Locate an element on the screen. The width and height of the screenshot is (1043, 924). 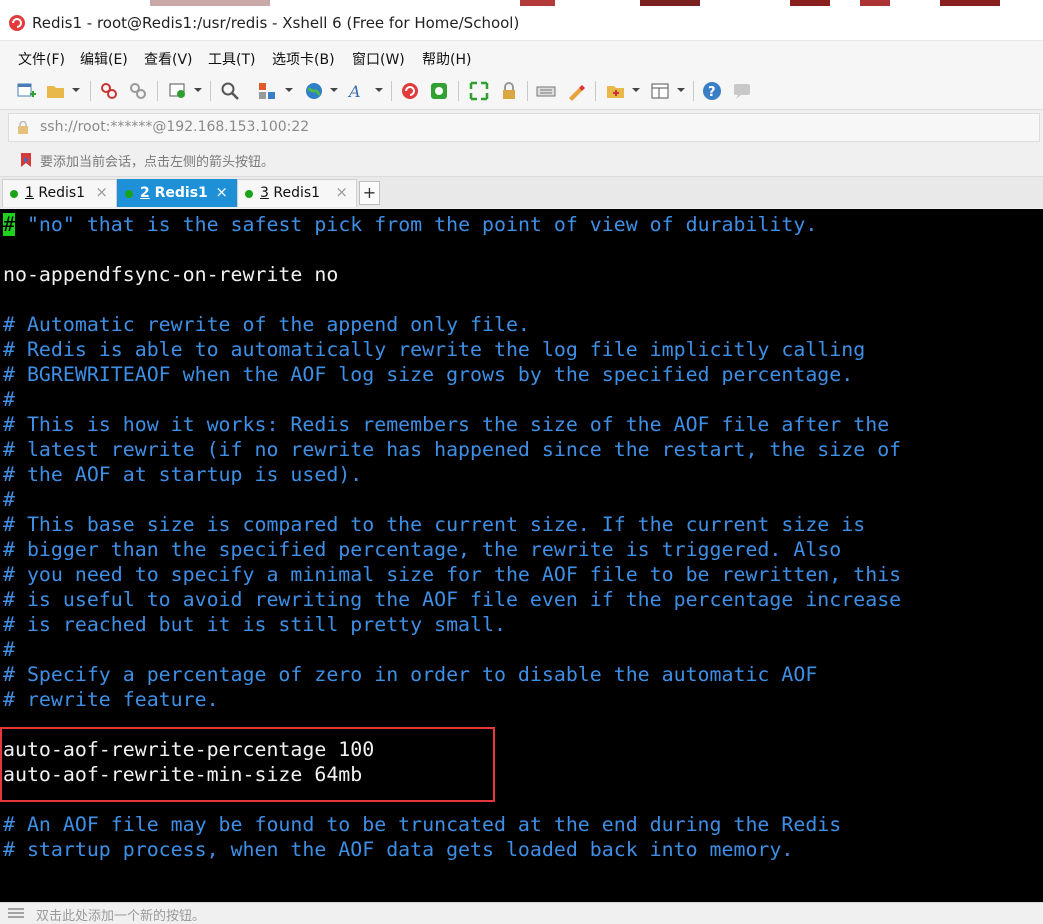
font-icon: A is located at coordinates (357, 91).